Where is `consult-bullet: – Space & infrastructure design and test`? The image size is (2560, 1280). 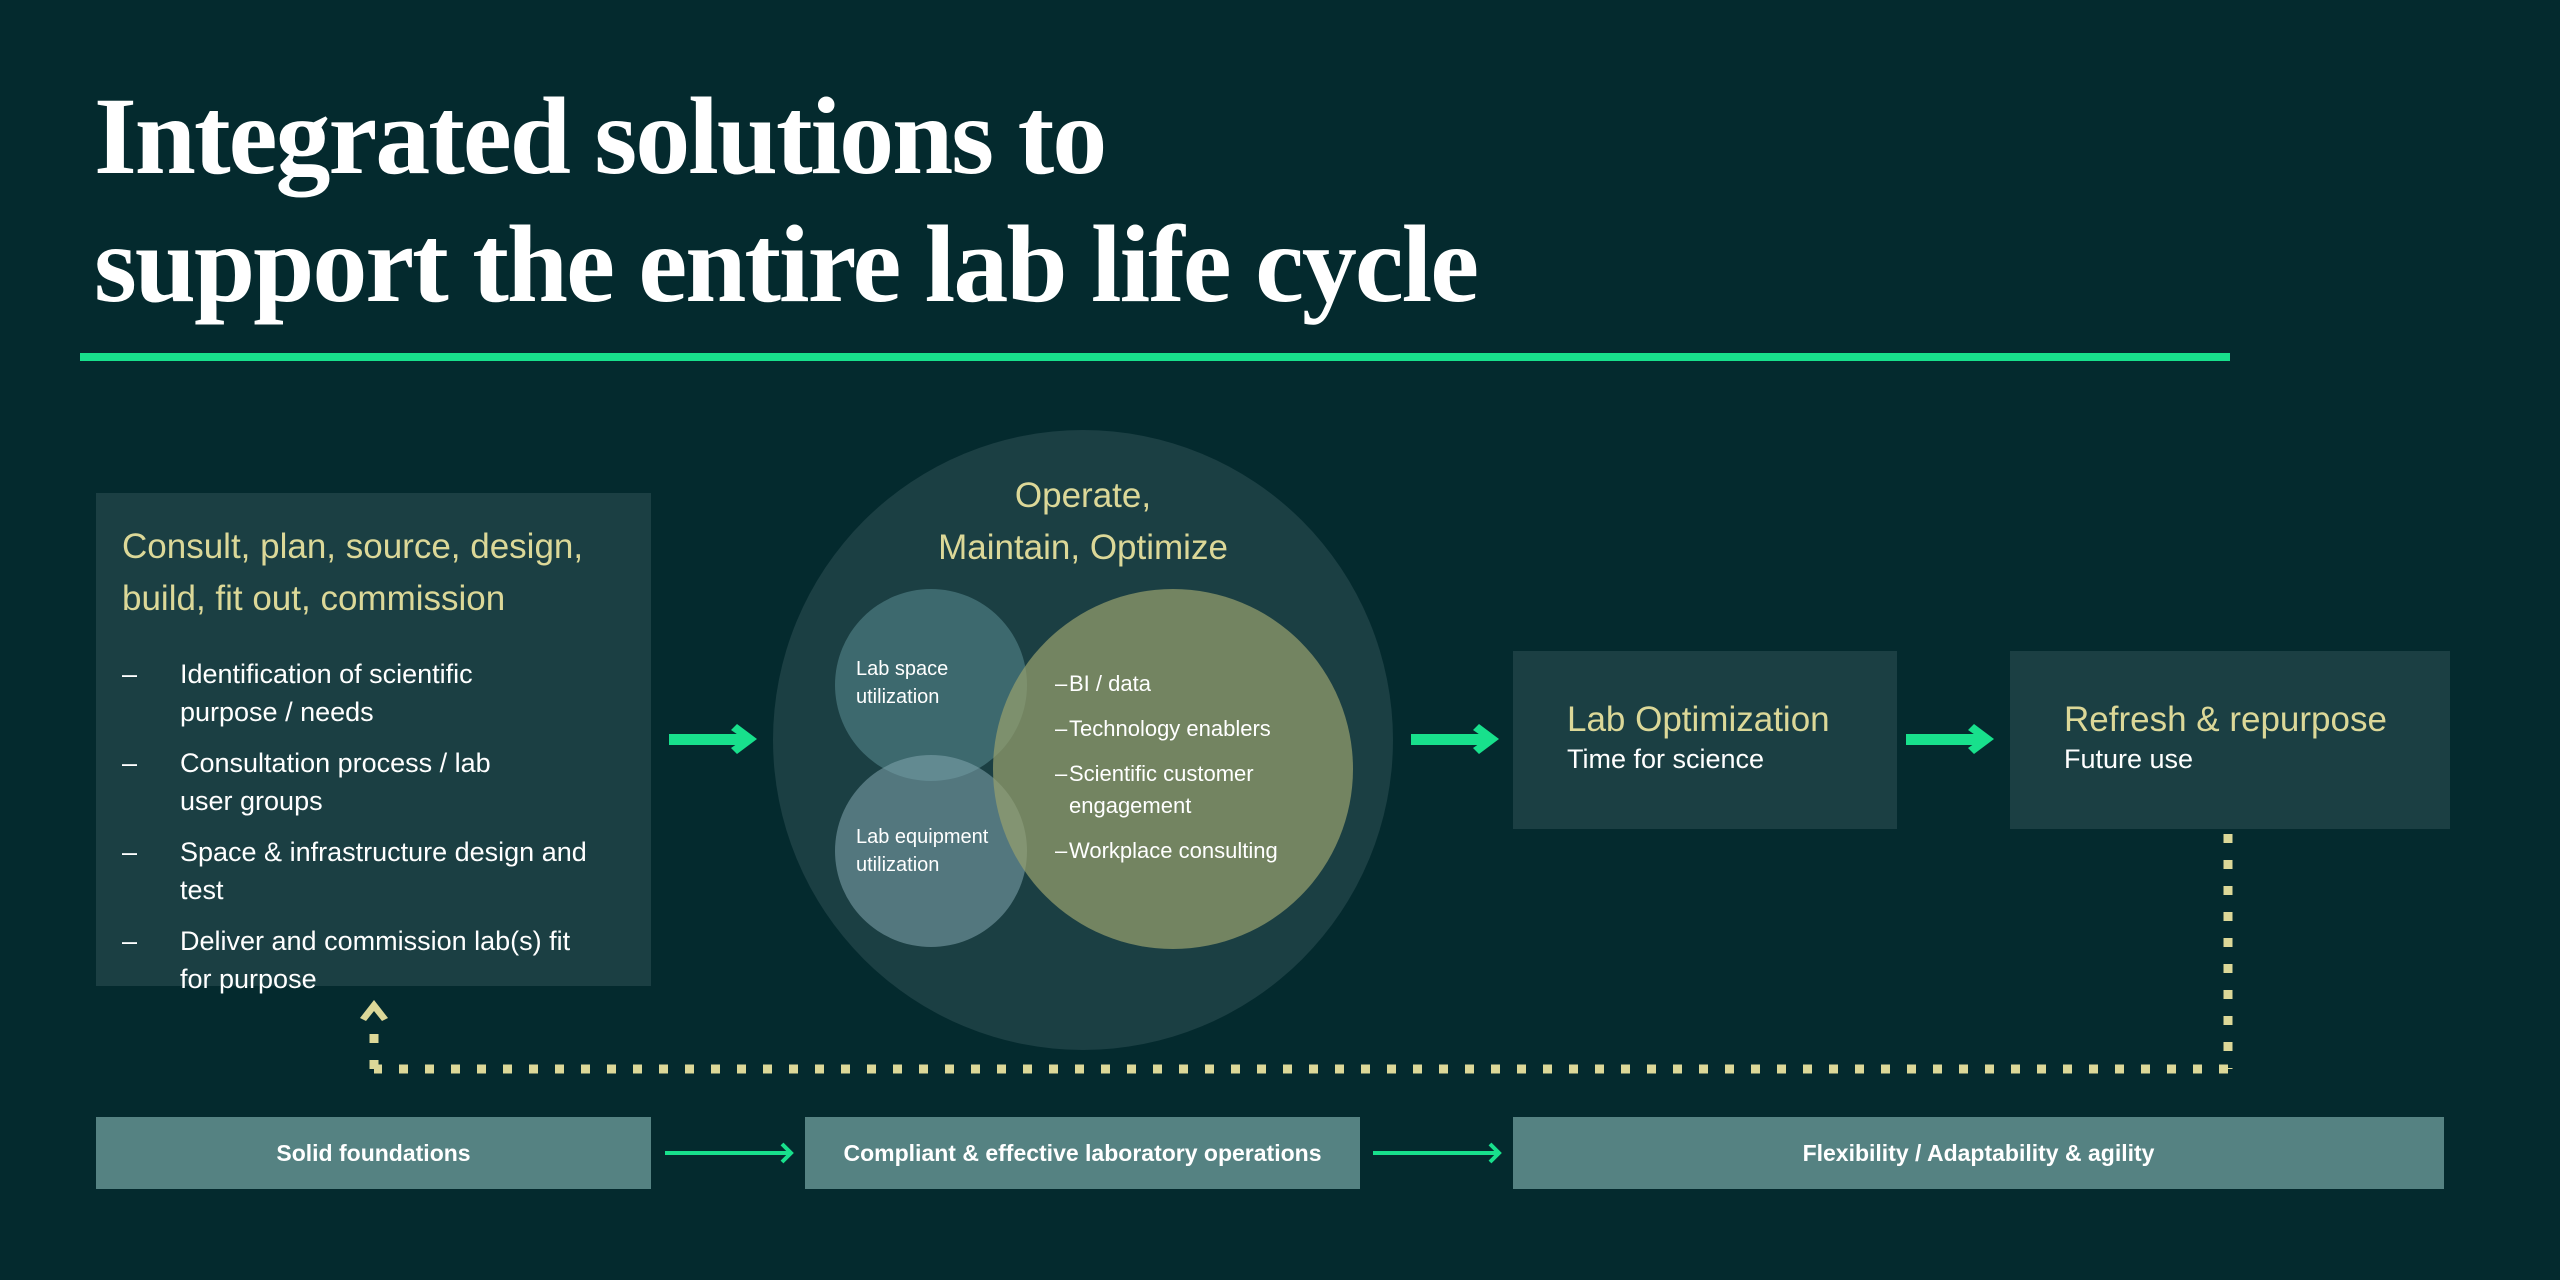
consult-bullet: – Space & infrastructure design and test is located at coordinates (373, 871).